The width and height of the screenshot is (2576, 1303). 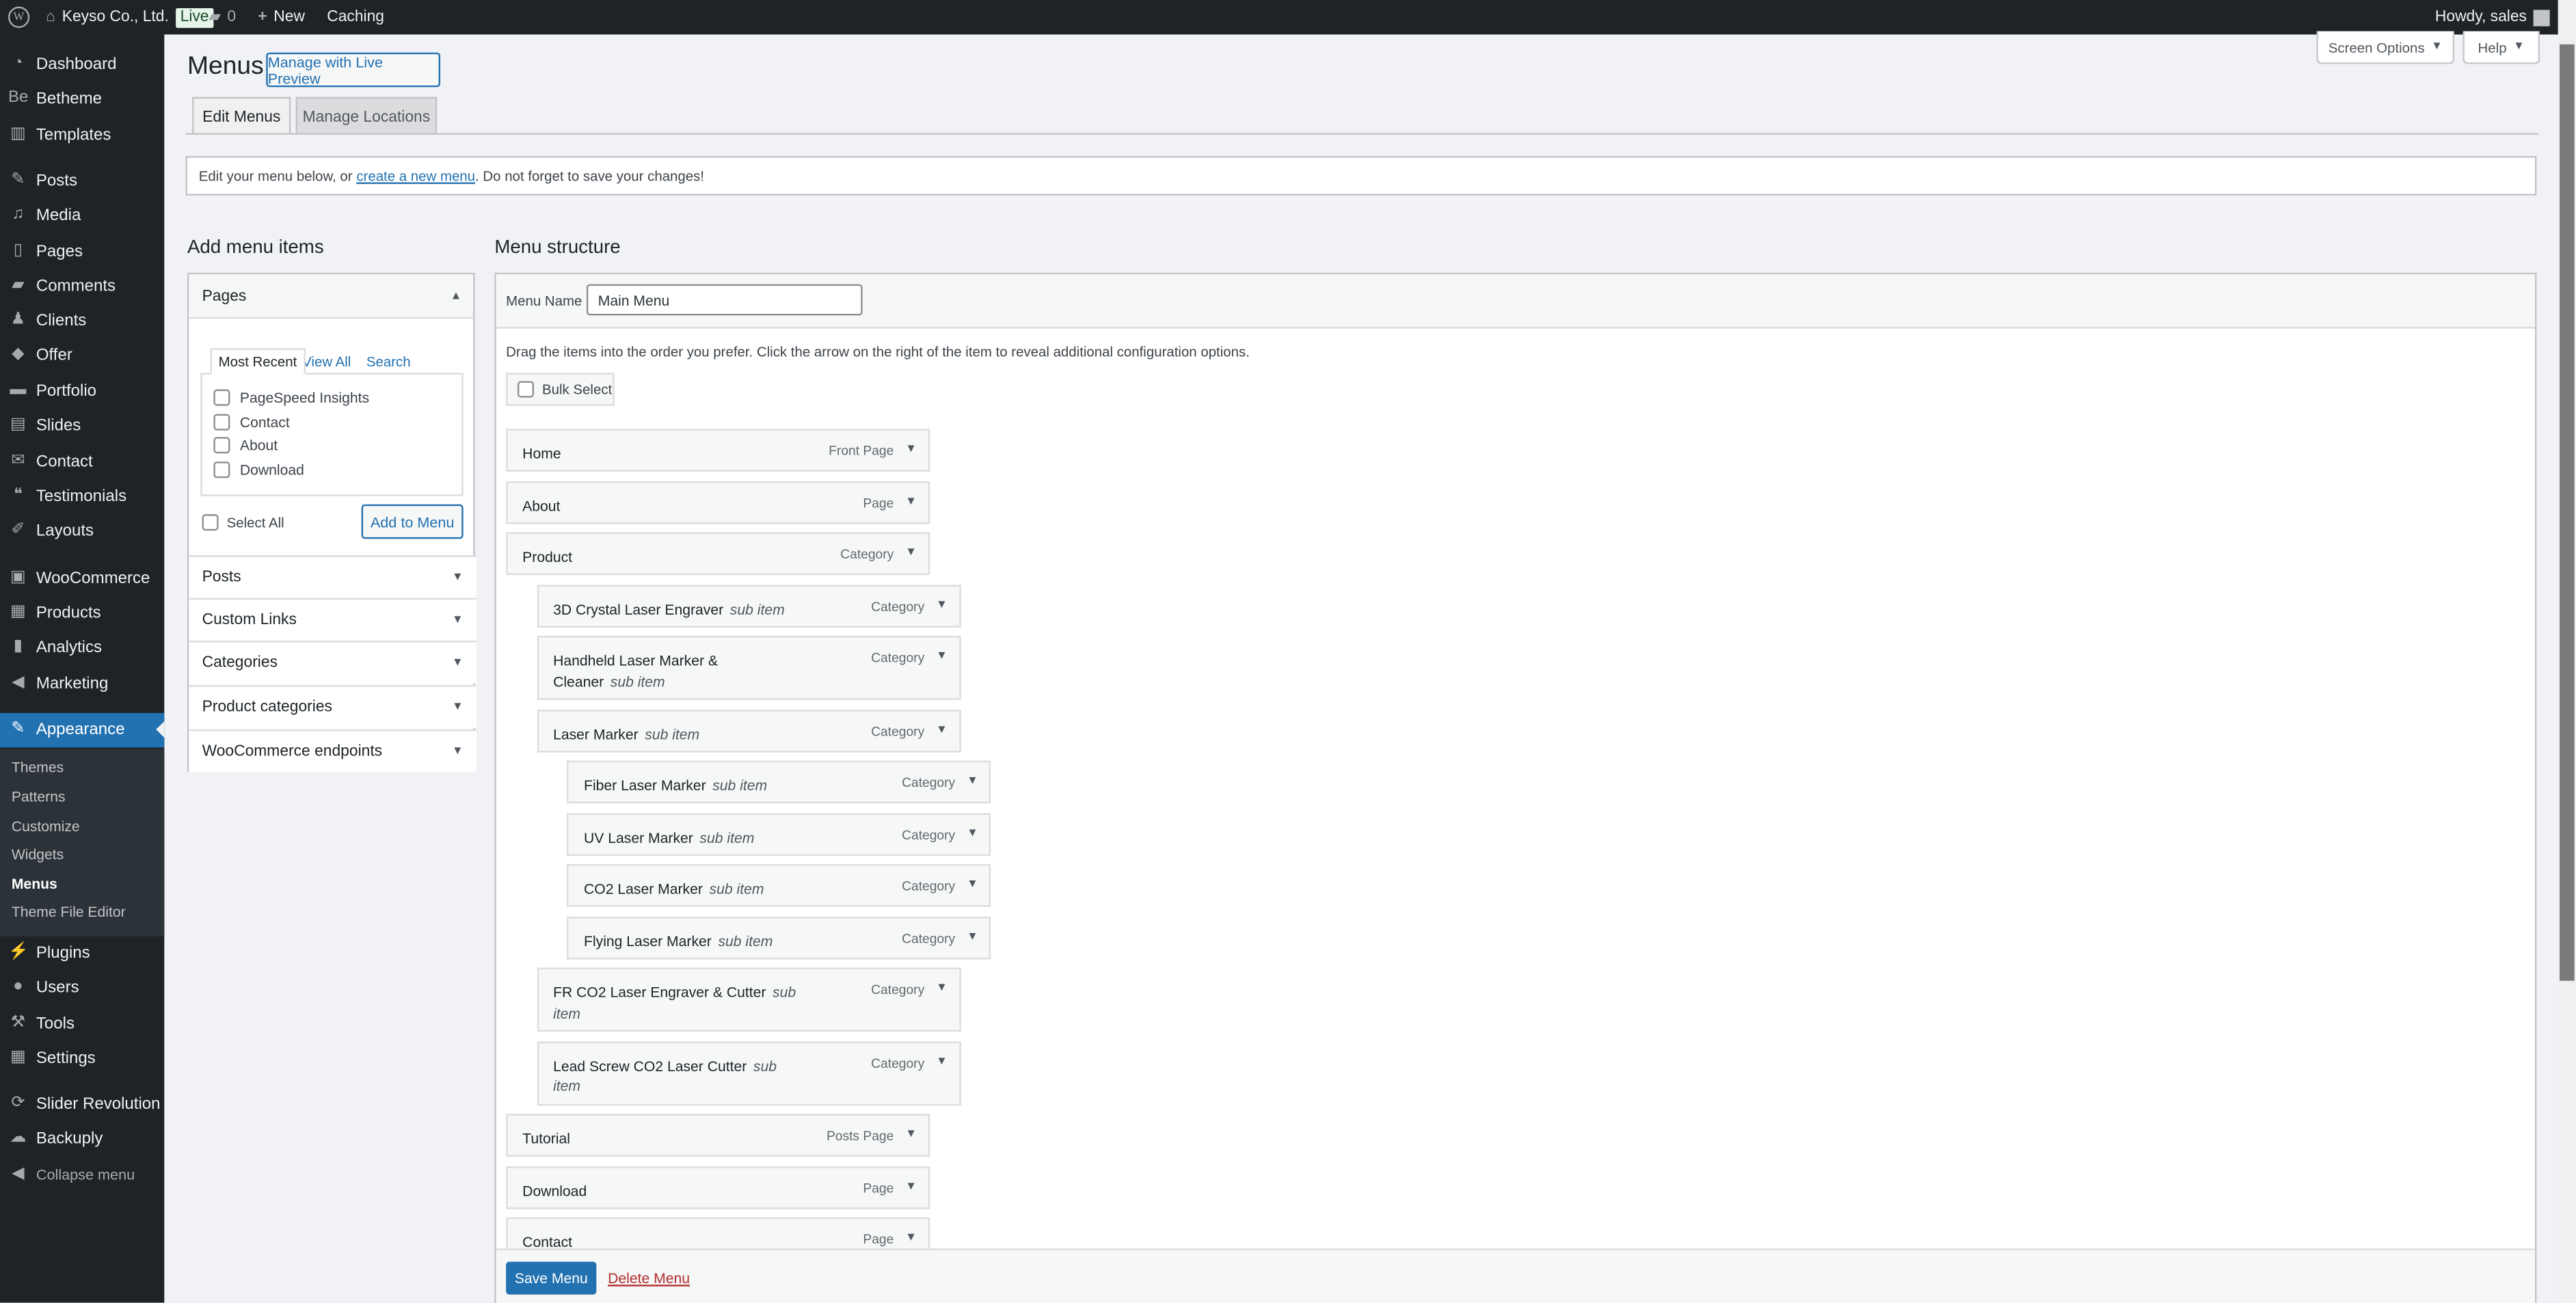 What do you see at coordinates (82, 1023) in the screenshot?
I see `sidebar-item-tools: ⚒ Tools` at bounding box center [82, 1023].